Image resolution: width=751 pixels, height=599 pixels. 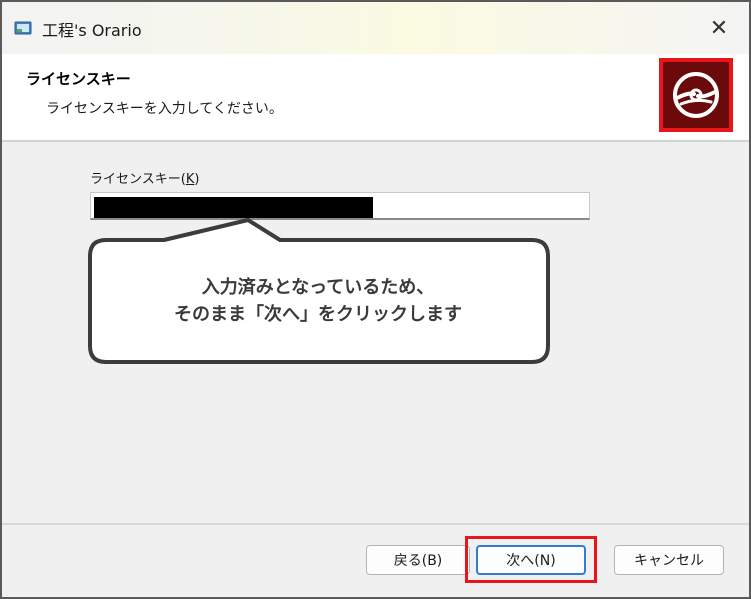 What do you see at coordinates (318, 287) in the screenshot?
I see `callout-line-1: 入力済みとなっているため、` at bounding box center [318, 287].